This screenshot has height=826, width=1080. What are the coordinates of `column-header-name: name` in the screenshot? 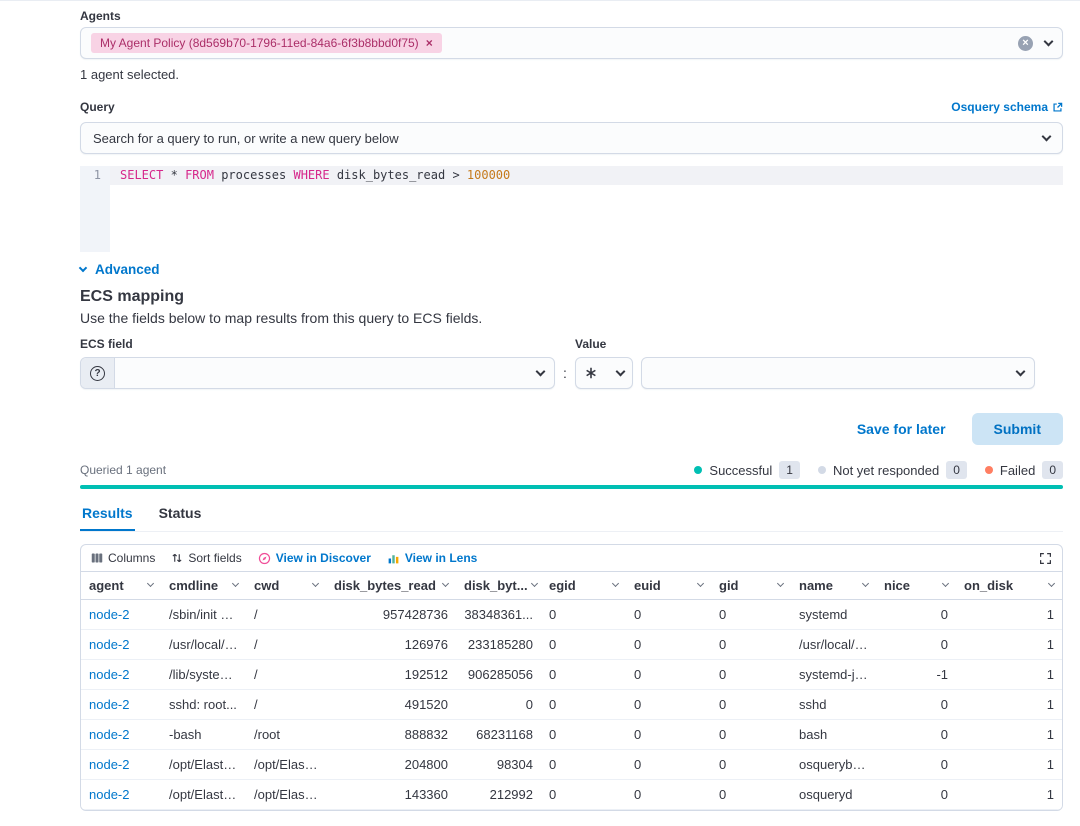 It's located at (833, 585).